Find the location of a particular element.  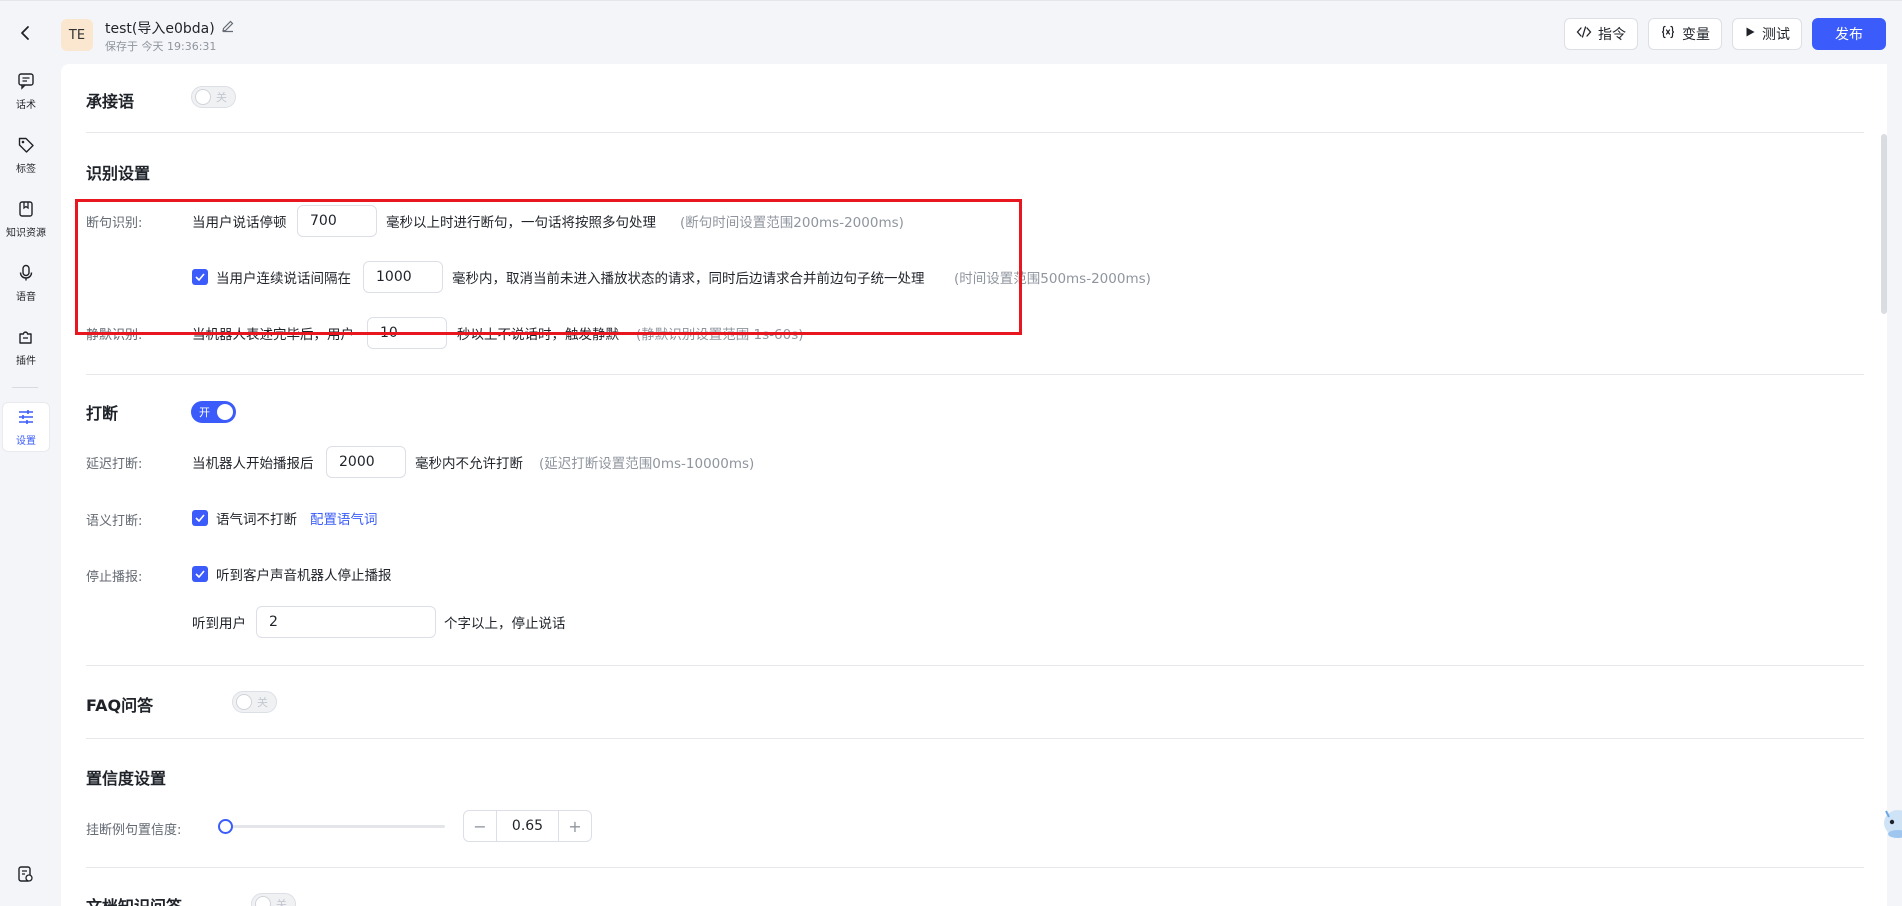

top-actions: 指令 变量 测试 发布 is located at coordinates (1725, 34).